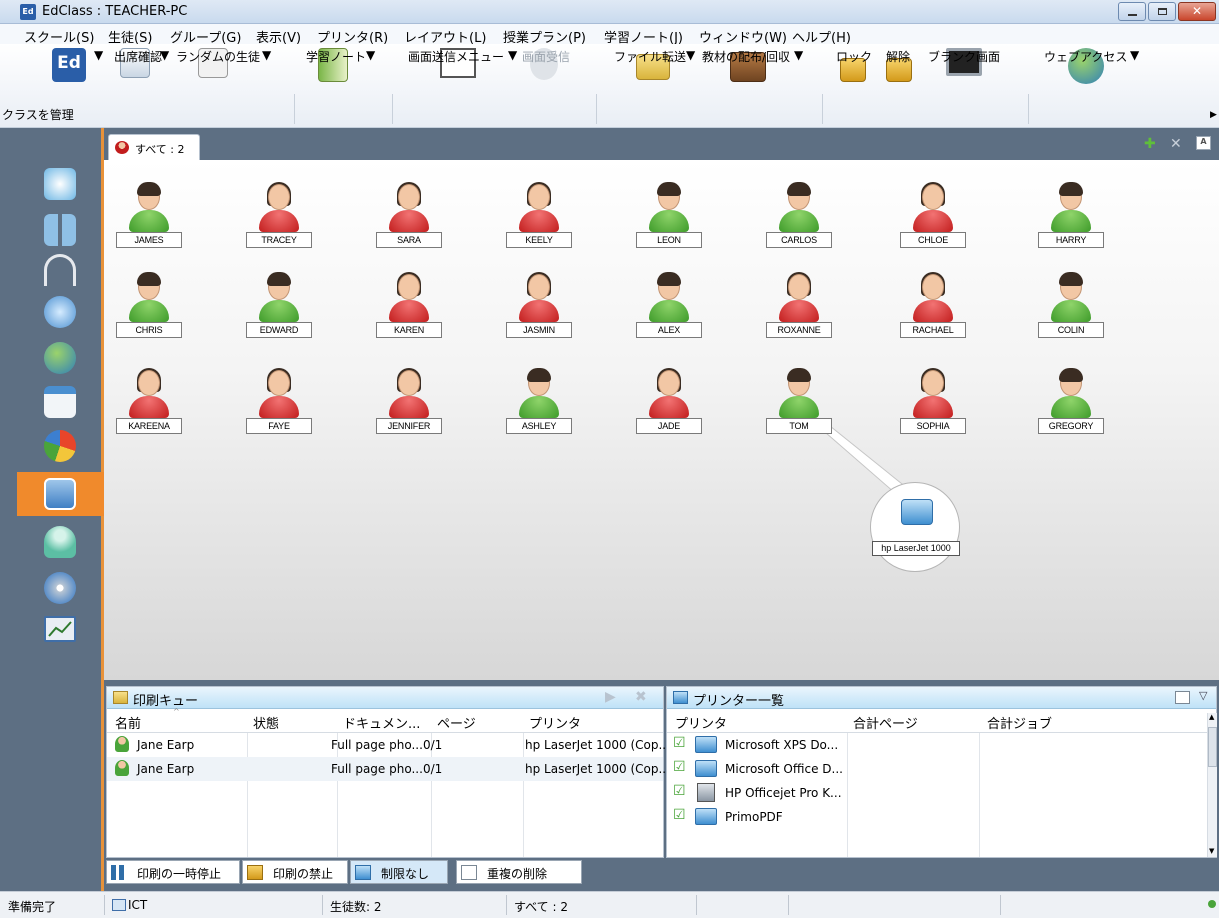  Describe the element at coordinates (399, 872) in the screenshot. I see `unlimited-button: 制限なし` at that location.